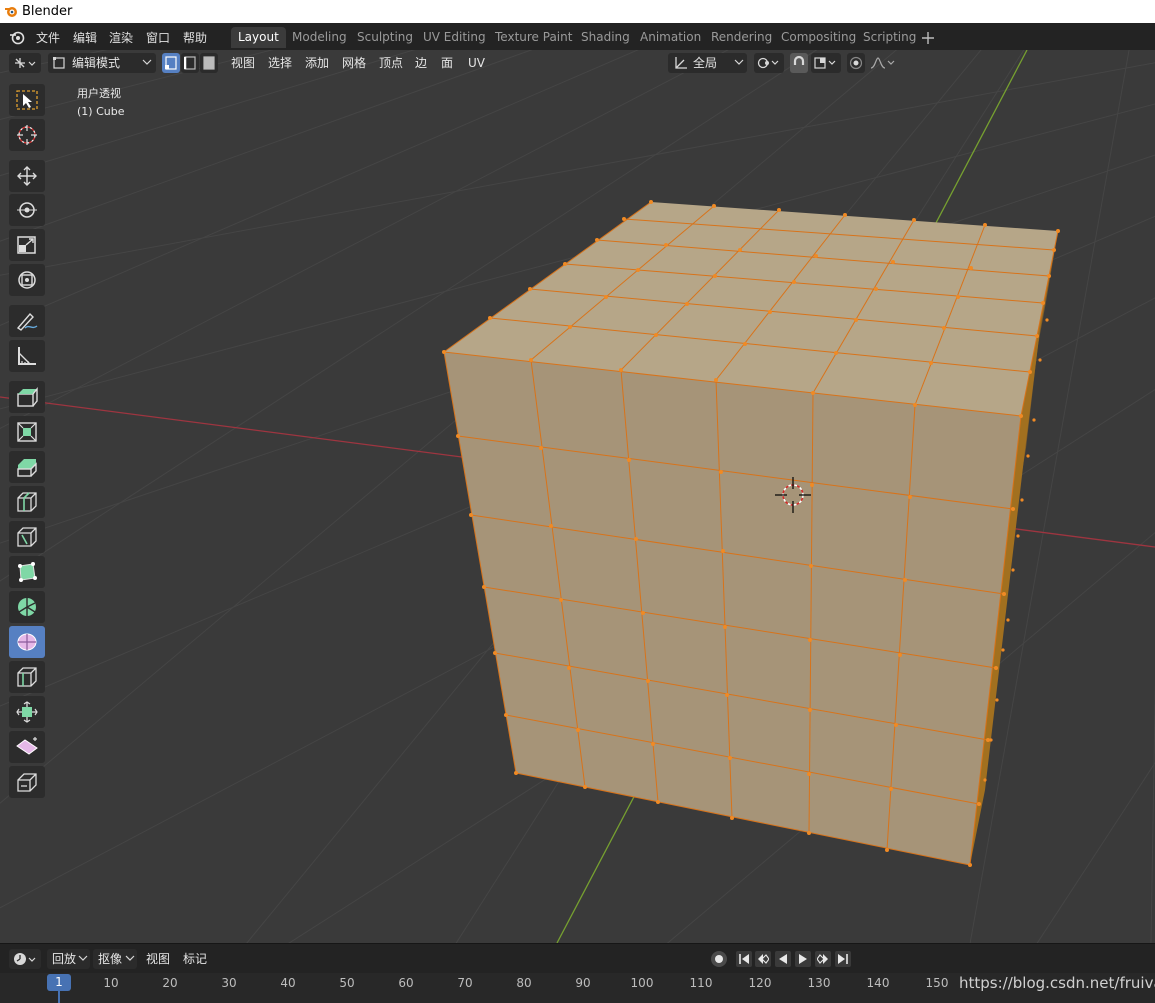 This screenshot has width=1155, height=1003. I want to click on tab-rendering: Rendering, so click(741, 37).